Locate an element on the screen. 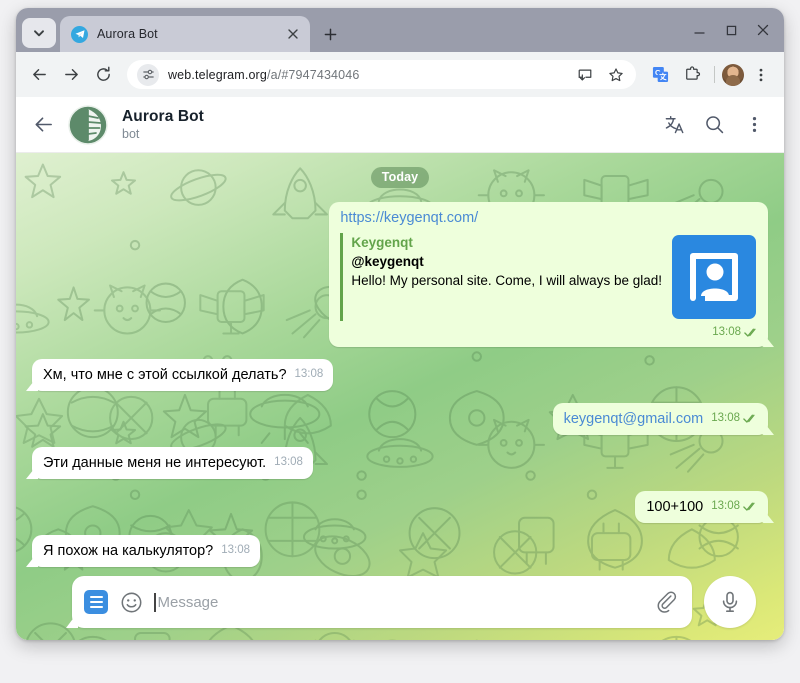 This screenshot has height=683, width=800. chat-titles: Aurora Bot bot is located at coordinates (390, 124).